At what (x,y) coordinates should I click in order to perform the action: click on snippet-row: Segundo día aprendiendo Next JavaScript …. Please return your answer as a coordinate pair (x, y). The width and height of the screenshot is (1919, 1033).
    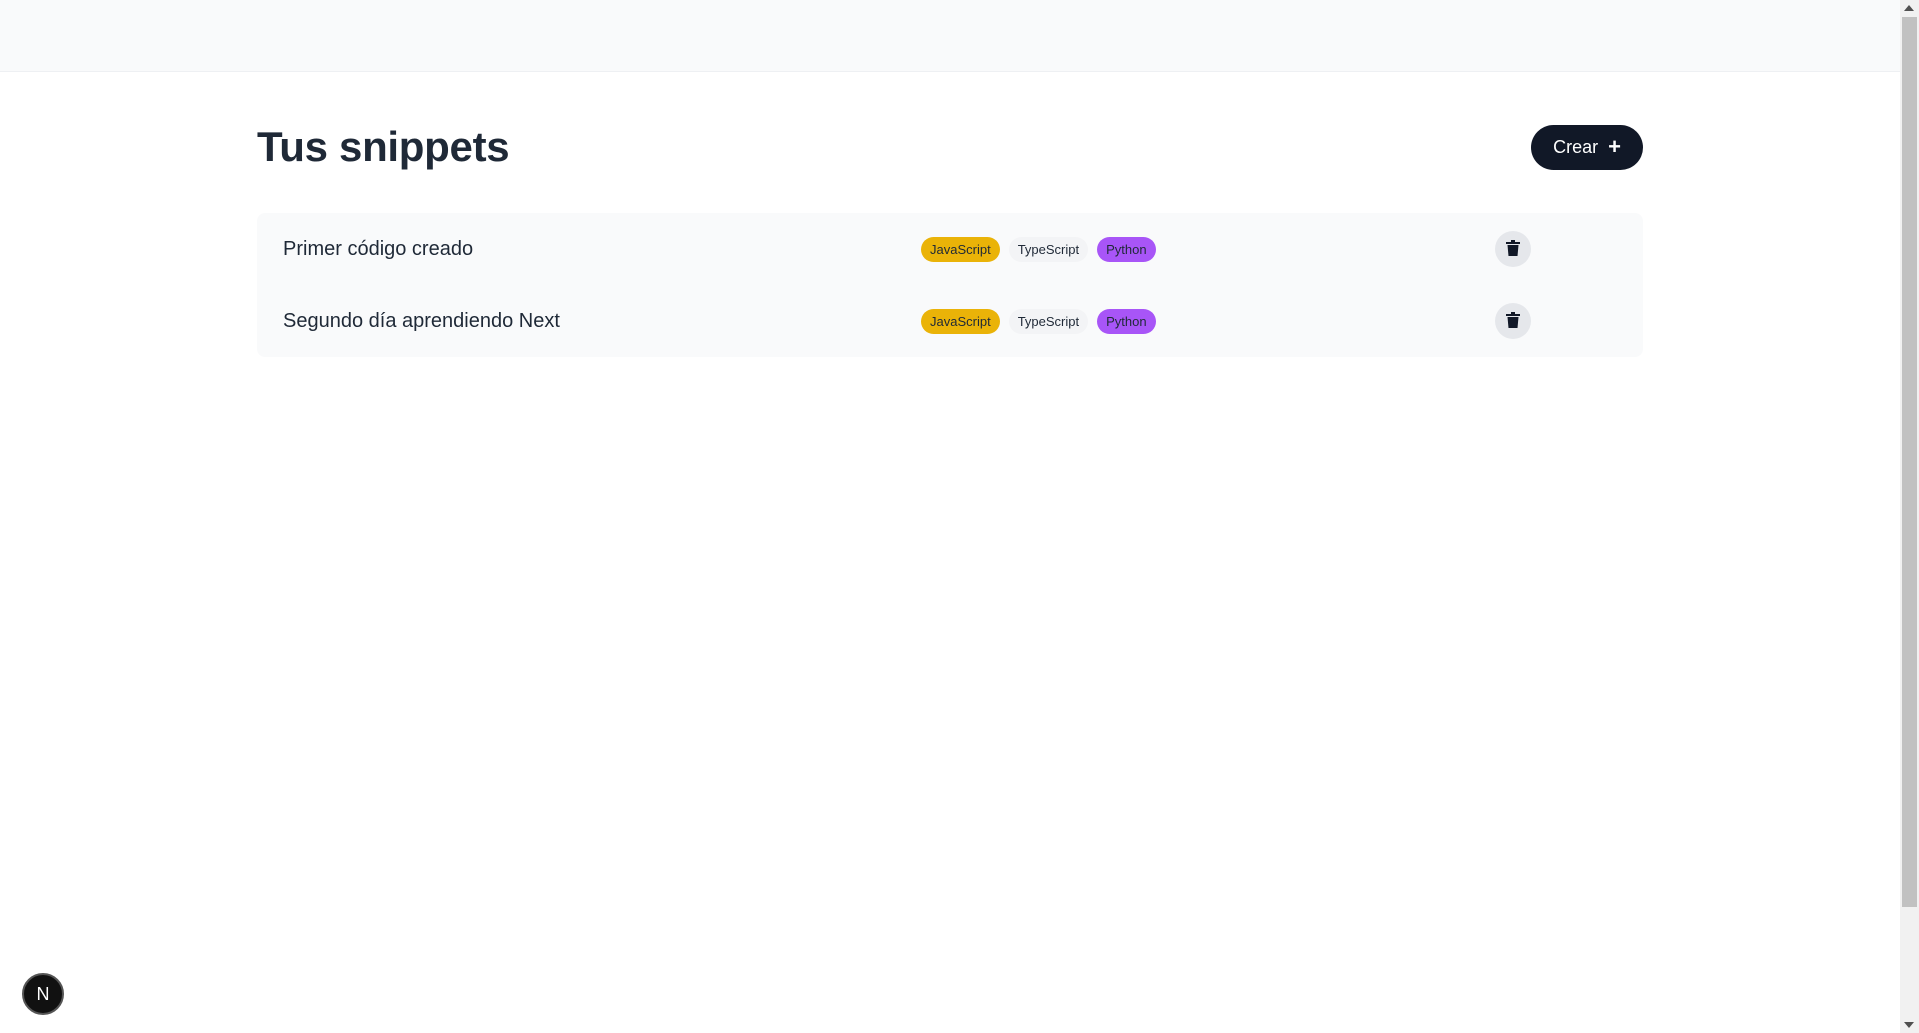
    Looking at the image, I should click on (950, 321).